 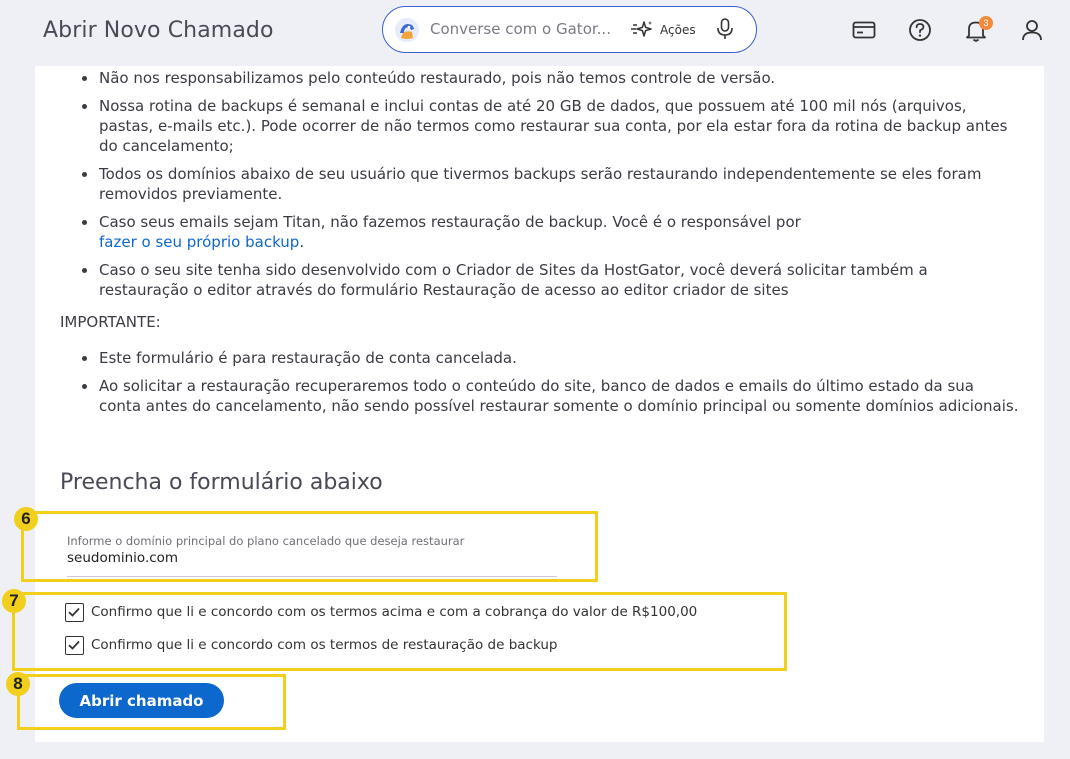 I want to click on important-label: IMPORTANTE:, so click(x=110, y=322).